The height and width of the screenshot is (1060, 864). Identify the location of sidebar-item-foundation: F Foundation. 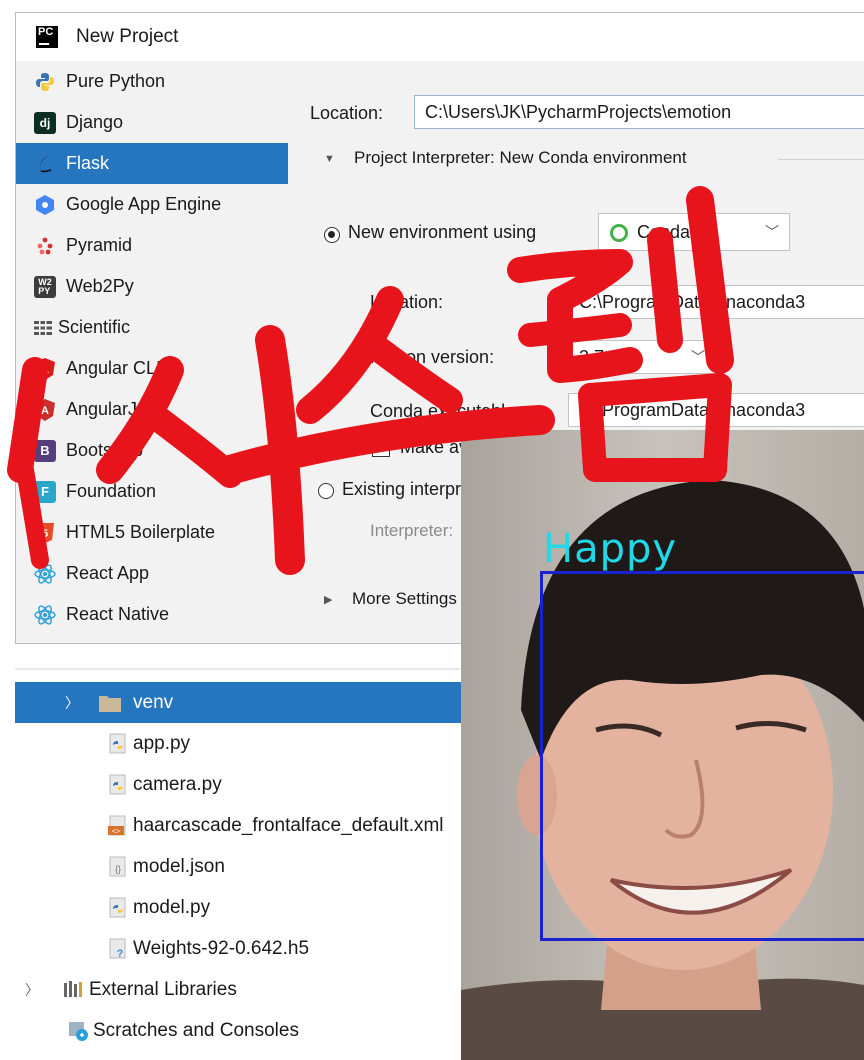
(152, 491).